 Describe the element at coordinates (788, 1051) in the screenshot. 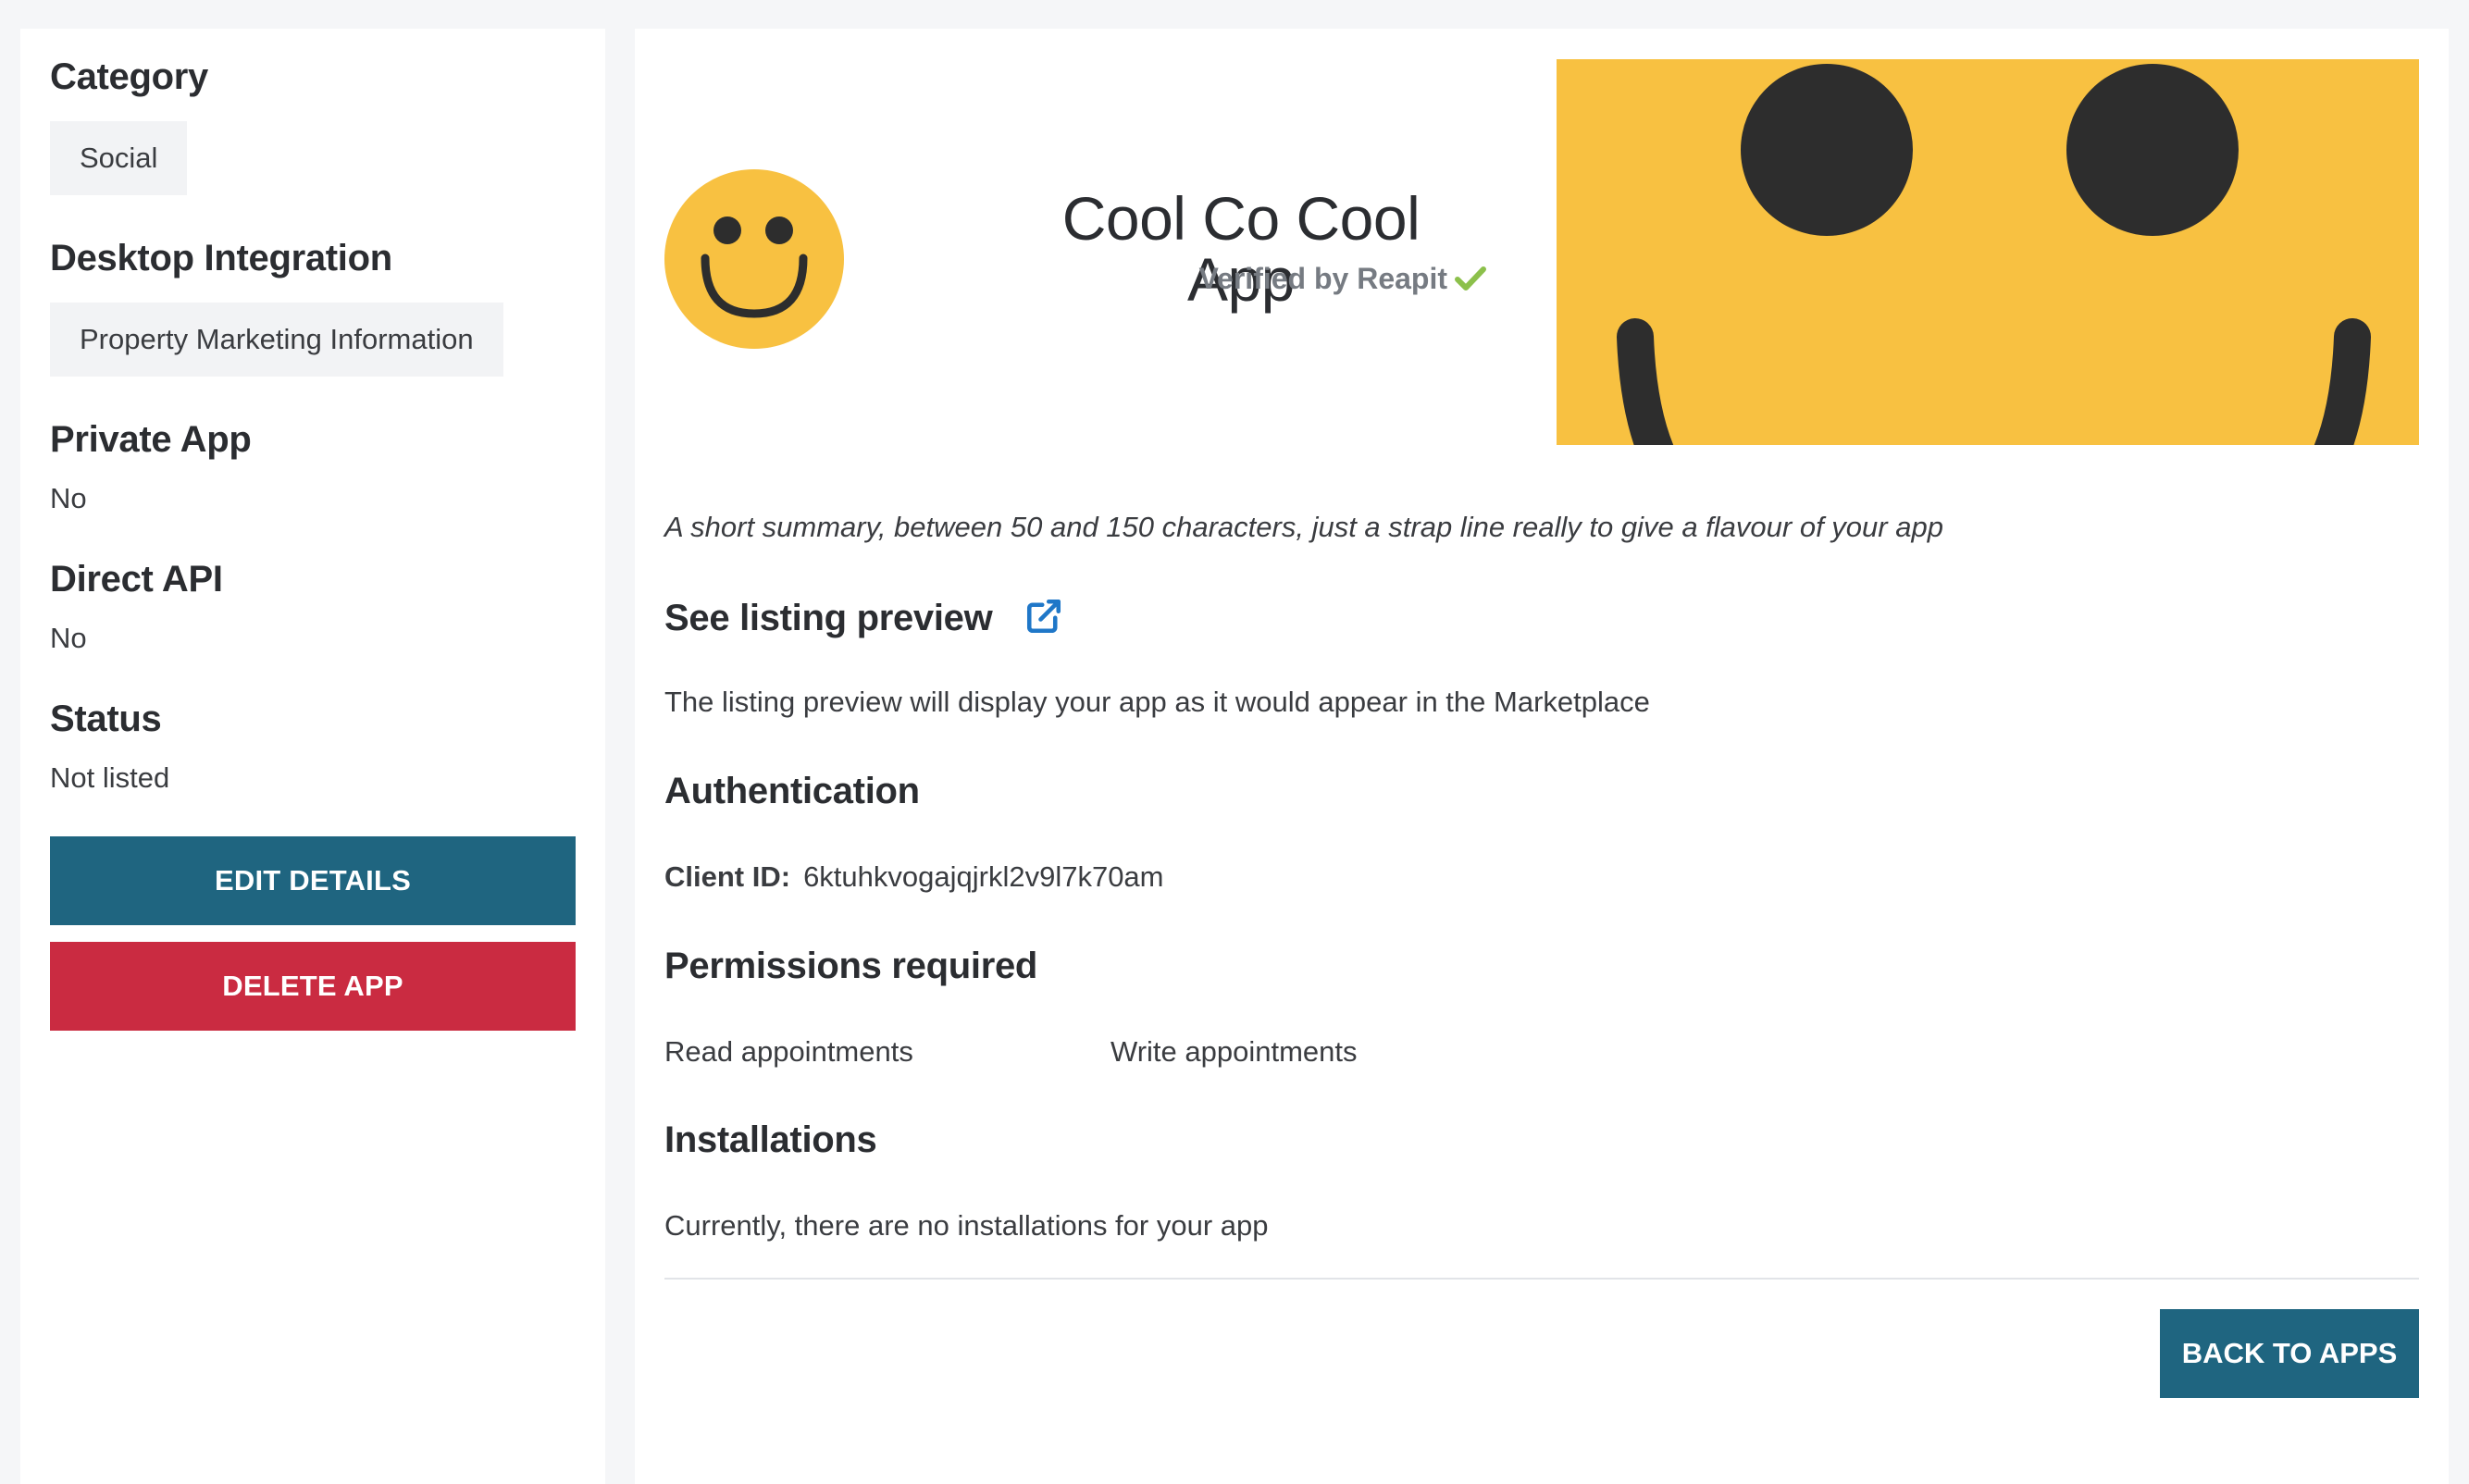

I see `permission-item: Read appointments` at that location.